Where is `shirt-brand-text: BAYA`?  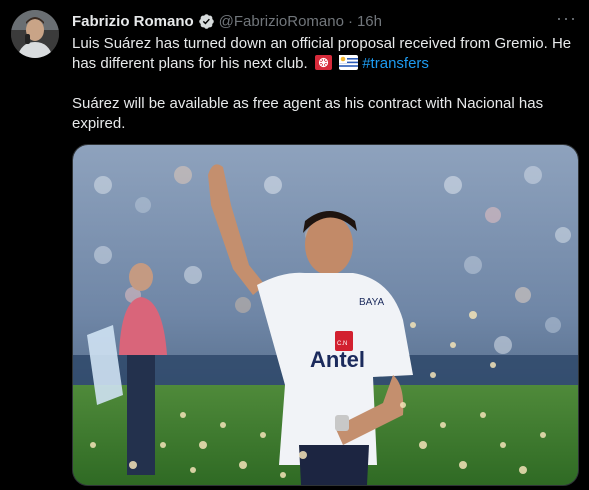
shirt-brand-text: BAYA is located at coordinates (372, 302).